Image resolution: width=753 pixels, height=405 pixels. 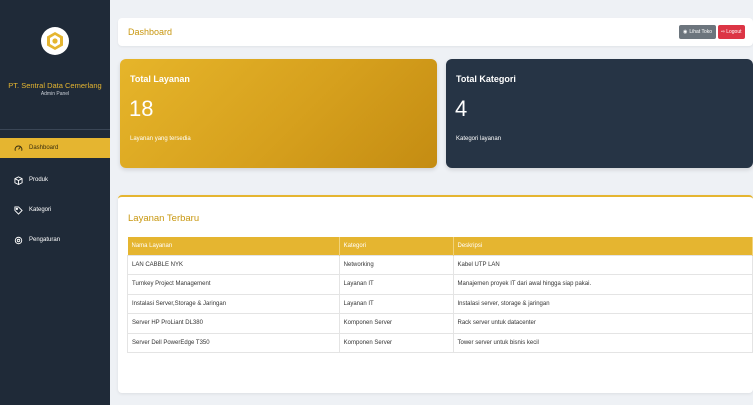 I want to click on stat-description: Kategori layanan, so click(x=479, y=139).